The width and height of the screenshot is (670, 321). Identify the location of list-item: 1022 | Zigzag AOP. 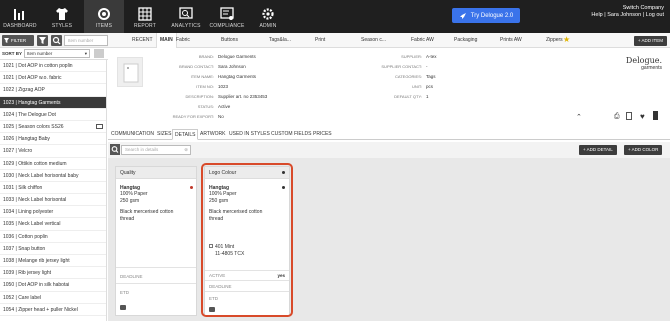
(53, 90).